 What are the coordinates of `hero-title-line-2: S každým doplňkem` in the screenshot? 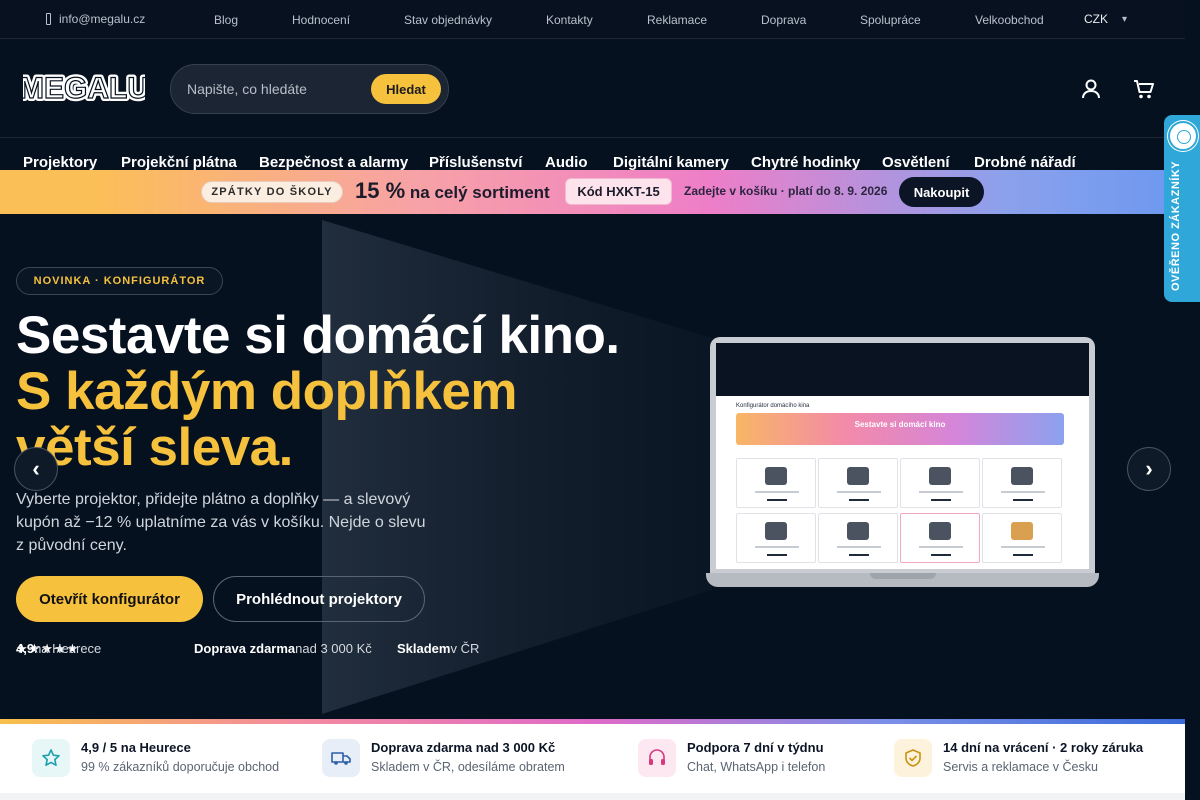 It's located at (267, 391).